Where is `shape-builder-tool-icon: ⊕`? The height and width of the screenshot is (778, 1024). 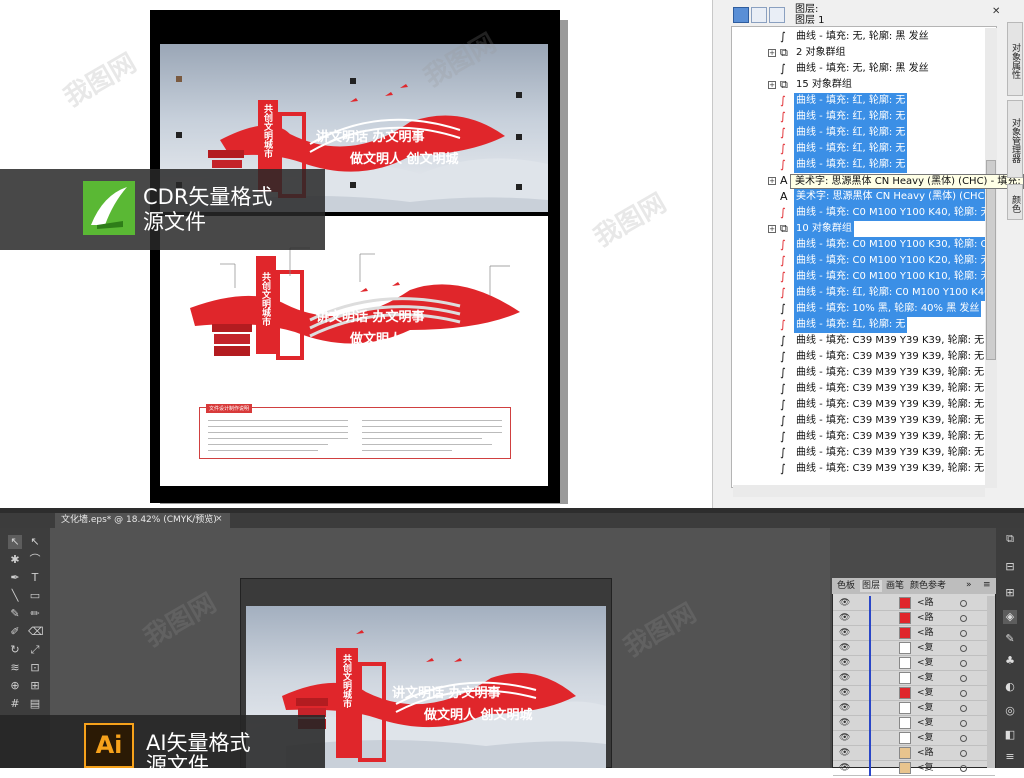
shape-builder-tool-icon: ⊕ is located at coordinates (15, 686).